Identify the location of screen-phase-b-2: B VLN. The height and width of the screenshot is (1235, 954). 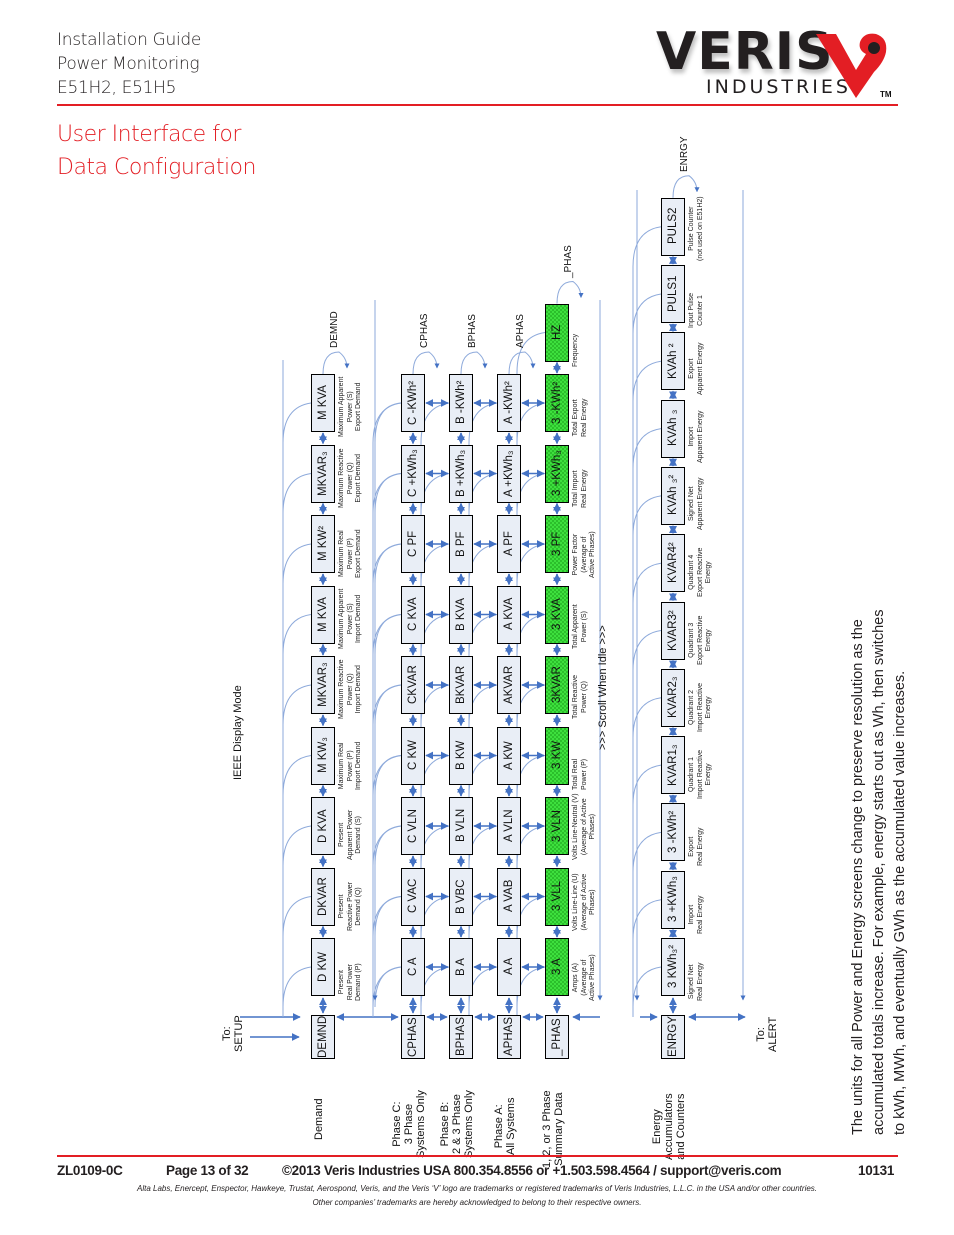
(461, 826).